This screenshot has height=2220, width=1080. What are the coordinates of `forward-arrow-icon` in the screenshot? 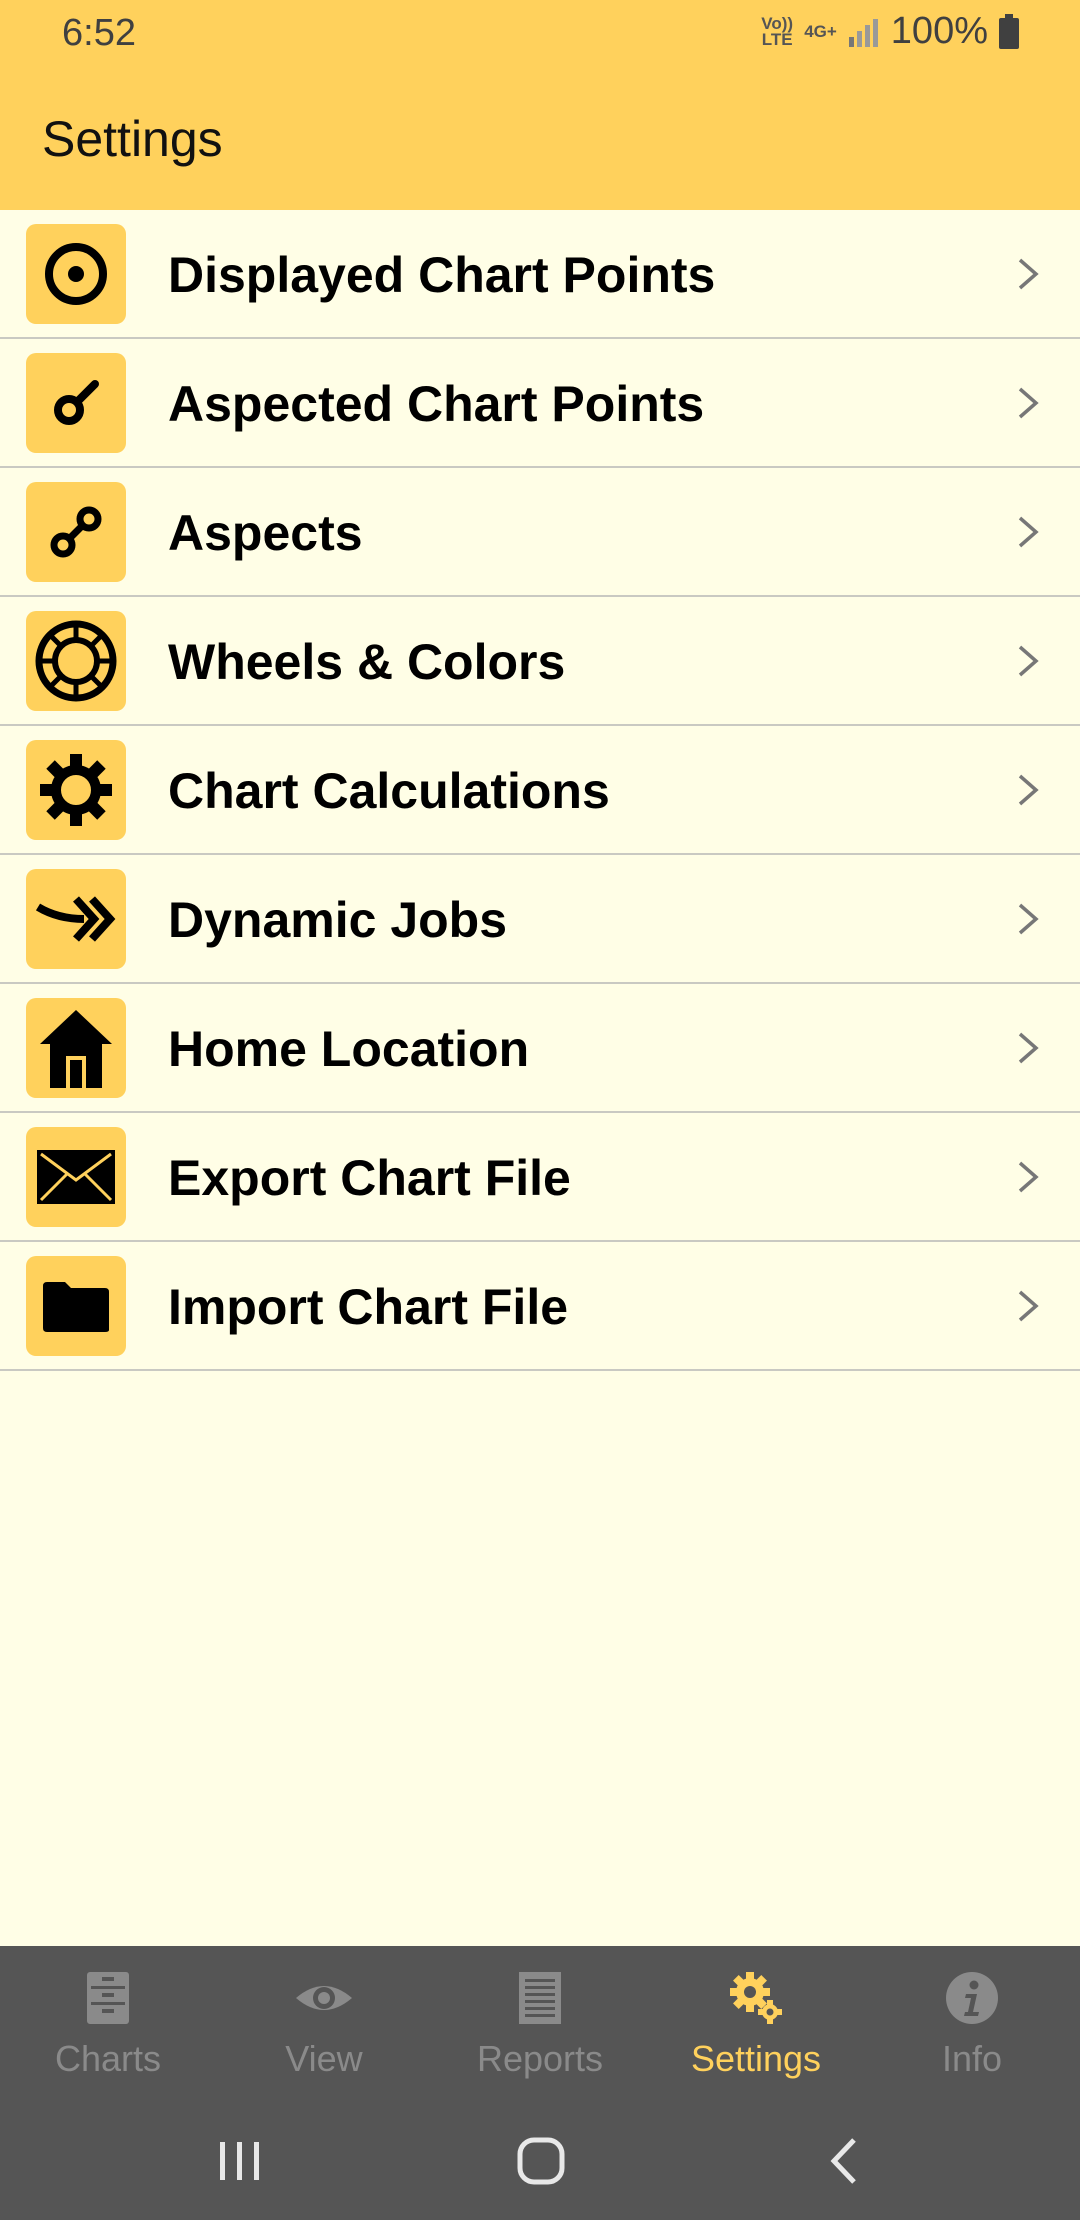 It's located at (76, 919).